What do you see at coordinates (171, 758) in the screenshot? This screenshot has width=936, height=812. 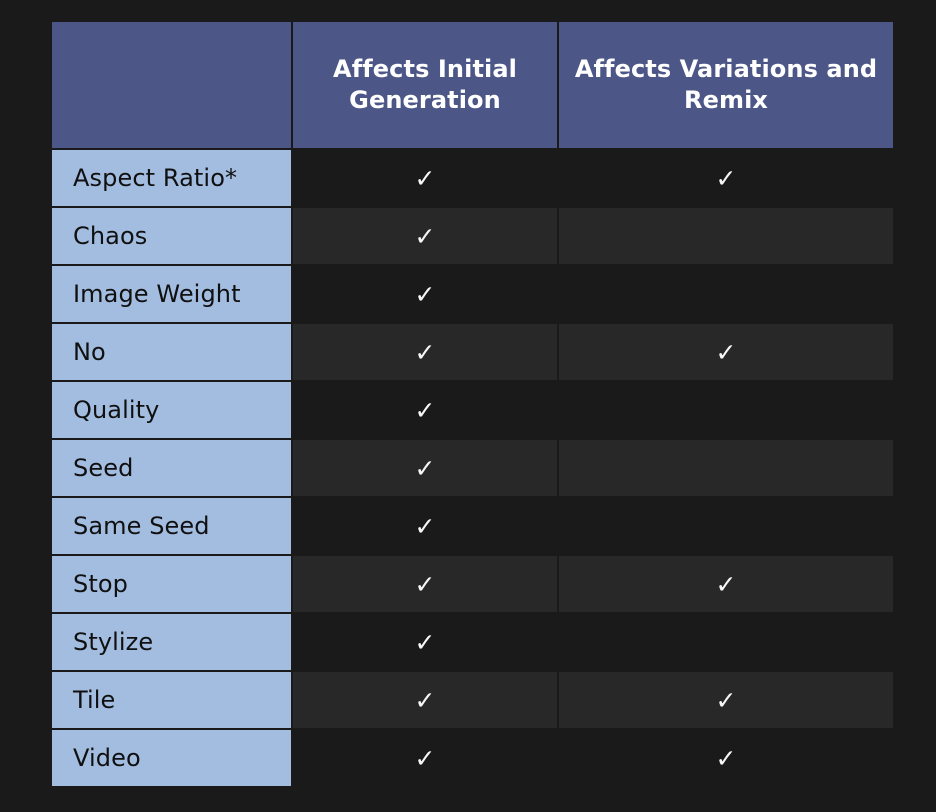 I see `row-label-cell: Video` at bounding box center [171, 758].